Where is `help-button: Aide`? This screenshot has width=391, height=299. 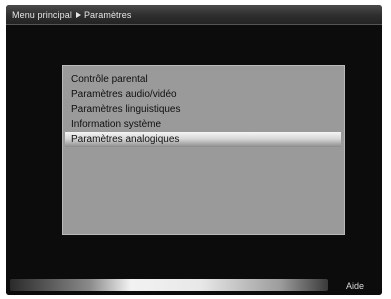
help-button: Aide is located at coordinates (355, 286).